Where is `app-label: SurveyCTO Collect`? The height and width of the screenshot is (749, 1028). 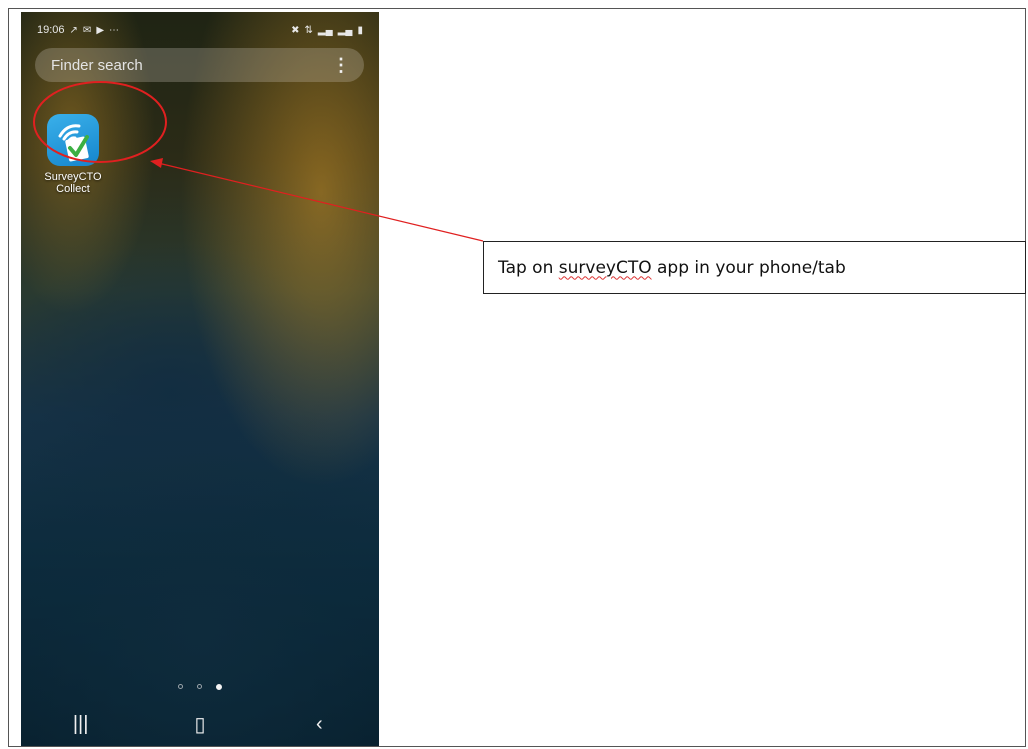 app-label: SurveyCTO Collect is located at coordinates (73, 183).